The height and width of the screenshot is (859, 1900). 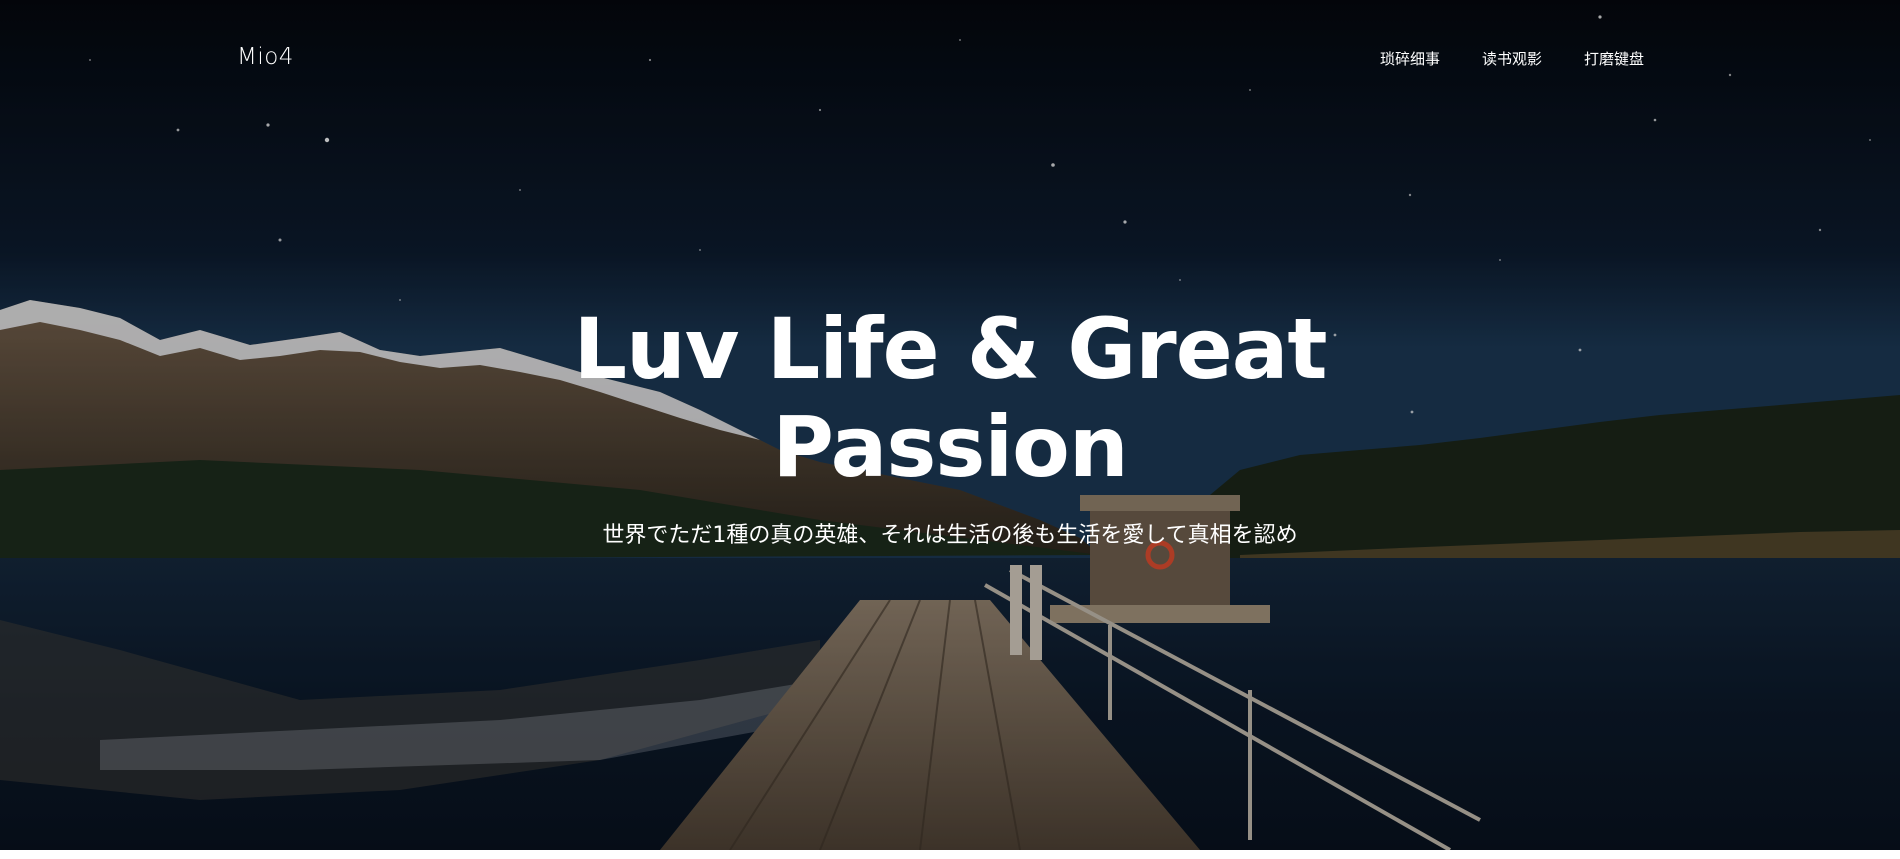 I want to click on nav-link-books-films: 读书观影, so click(x=1512, y=58).